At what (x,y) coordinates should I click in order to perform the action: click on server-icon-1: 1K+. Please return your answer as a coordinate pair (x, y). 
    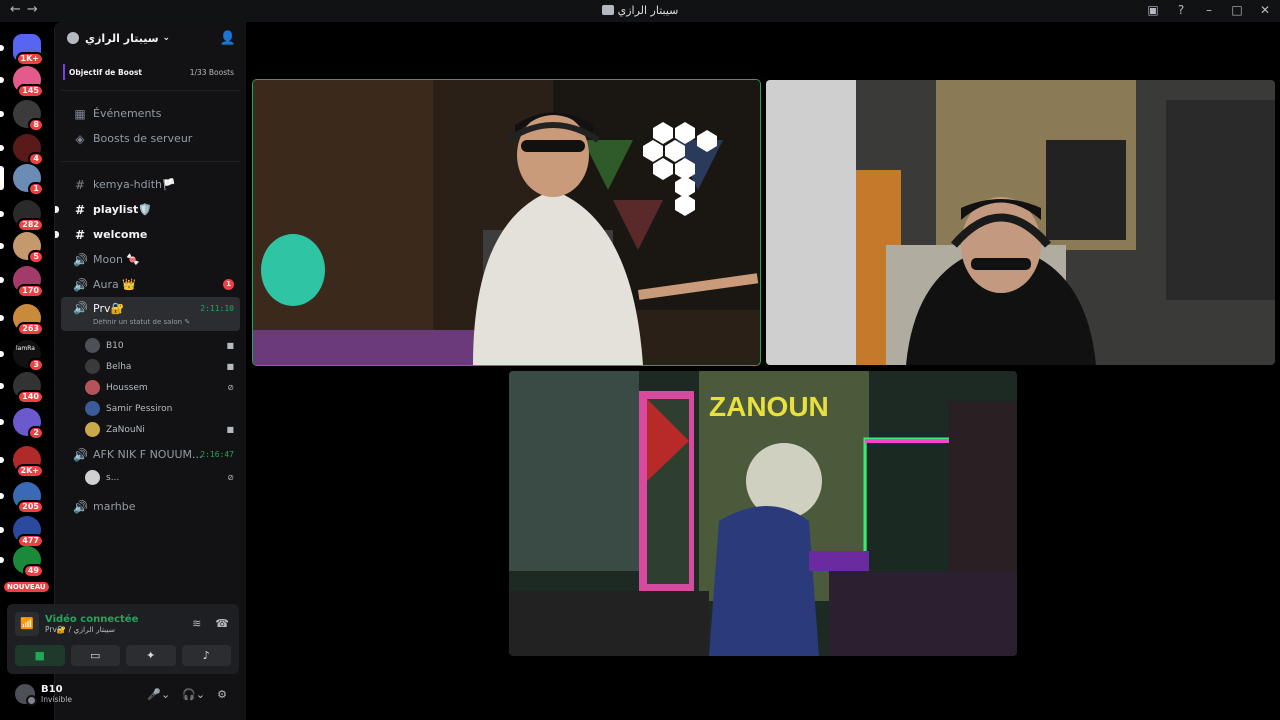
    Looking at the image, I should click on (22, 50).